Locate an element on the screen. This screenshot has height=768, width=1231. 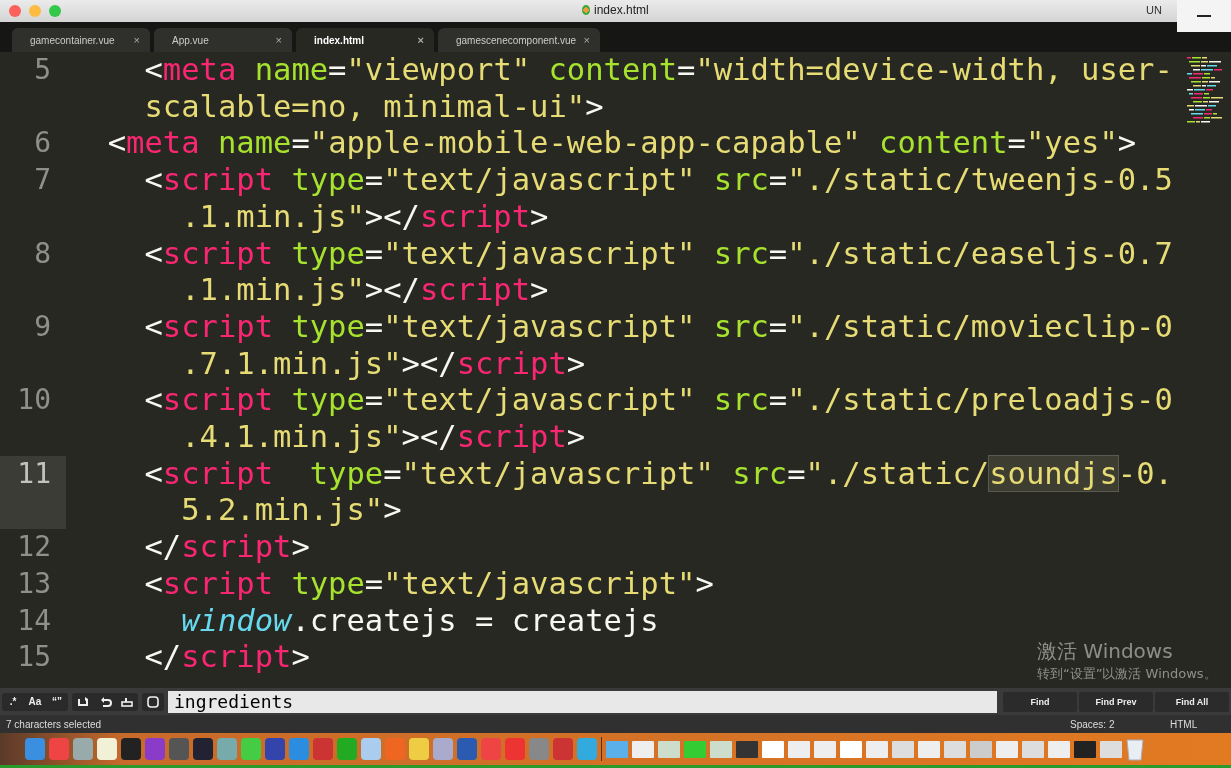
code-line: 5.2.min.js"> is located at coordinates (291, 511).